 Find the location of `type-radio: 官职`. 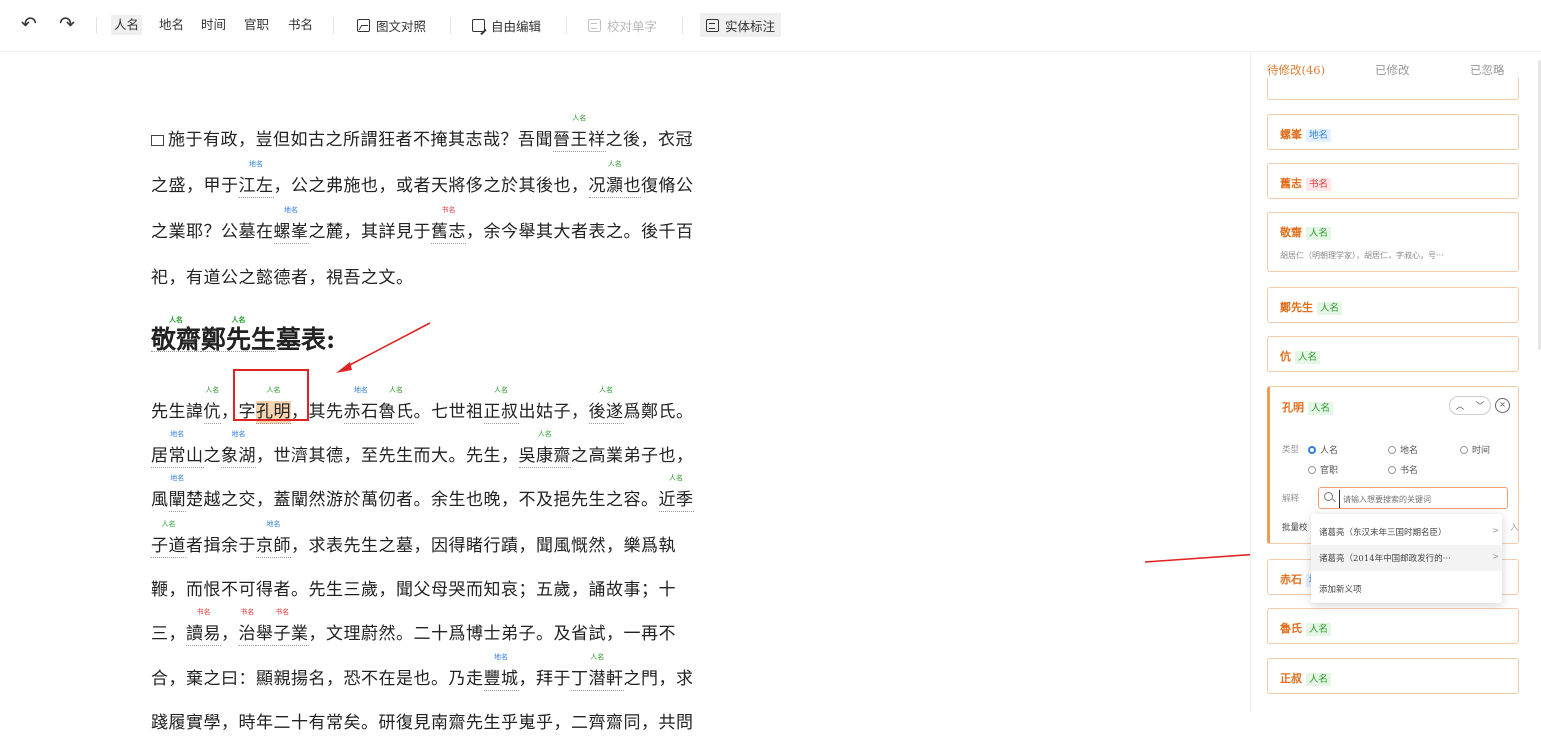

type-radio: 官职 is located at coordinates (1323, 469).